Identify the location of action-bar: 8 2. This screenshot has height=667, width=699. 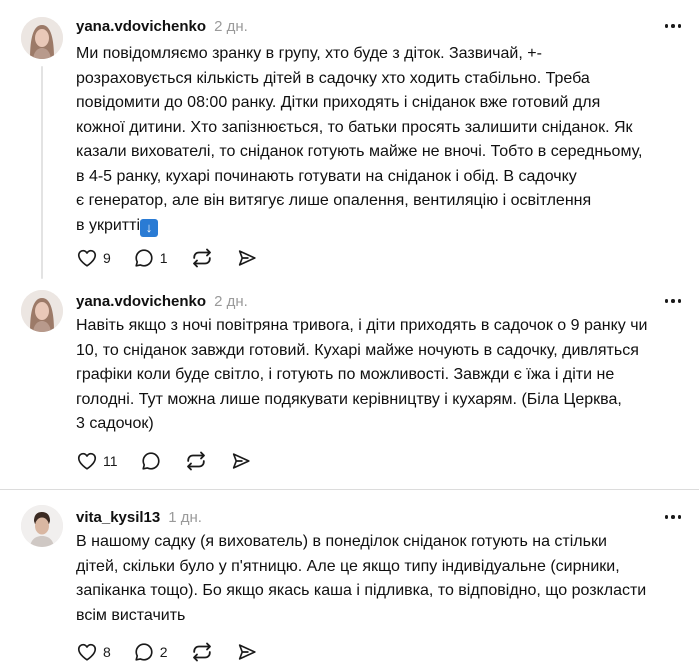
(178, 652).